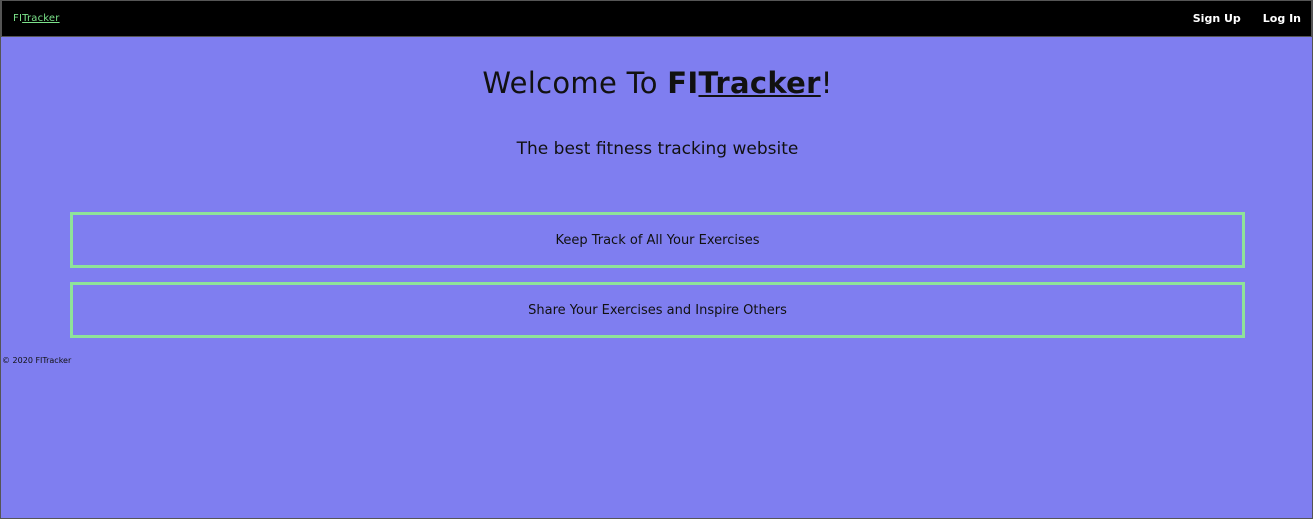 The height and width of the screenshot is (519, 1313). Describe the element at coordinates (1217, 18) in the screenshot. I see `sign-up-link: Sign Up` at that location.